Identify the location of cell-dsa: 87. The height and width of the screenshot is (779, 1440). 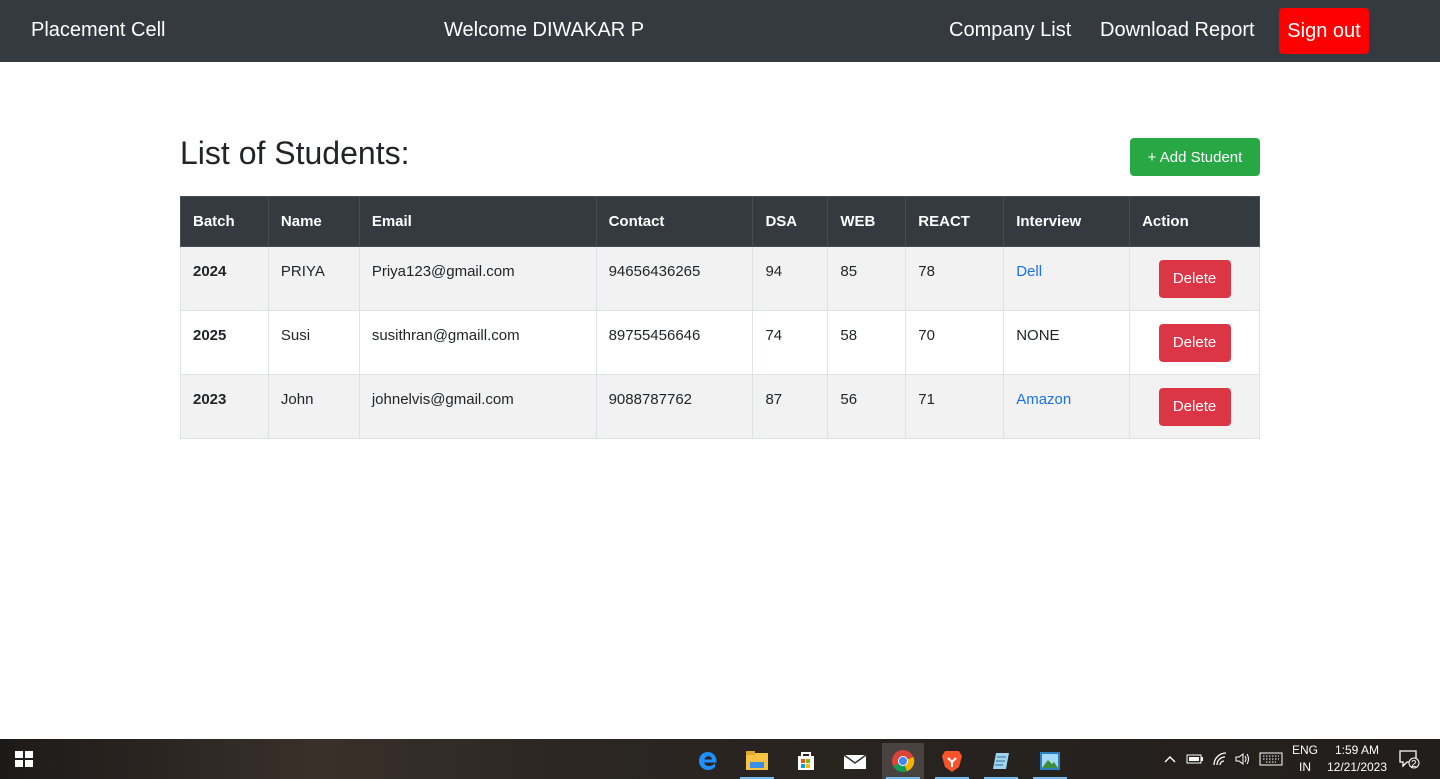
(790, 406).